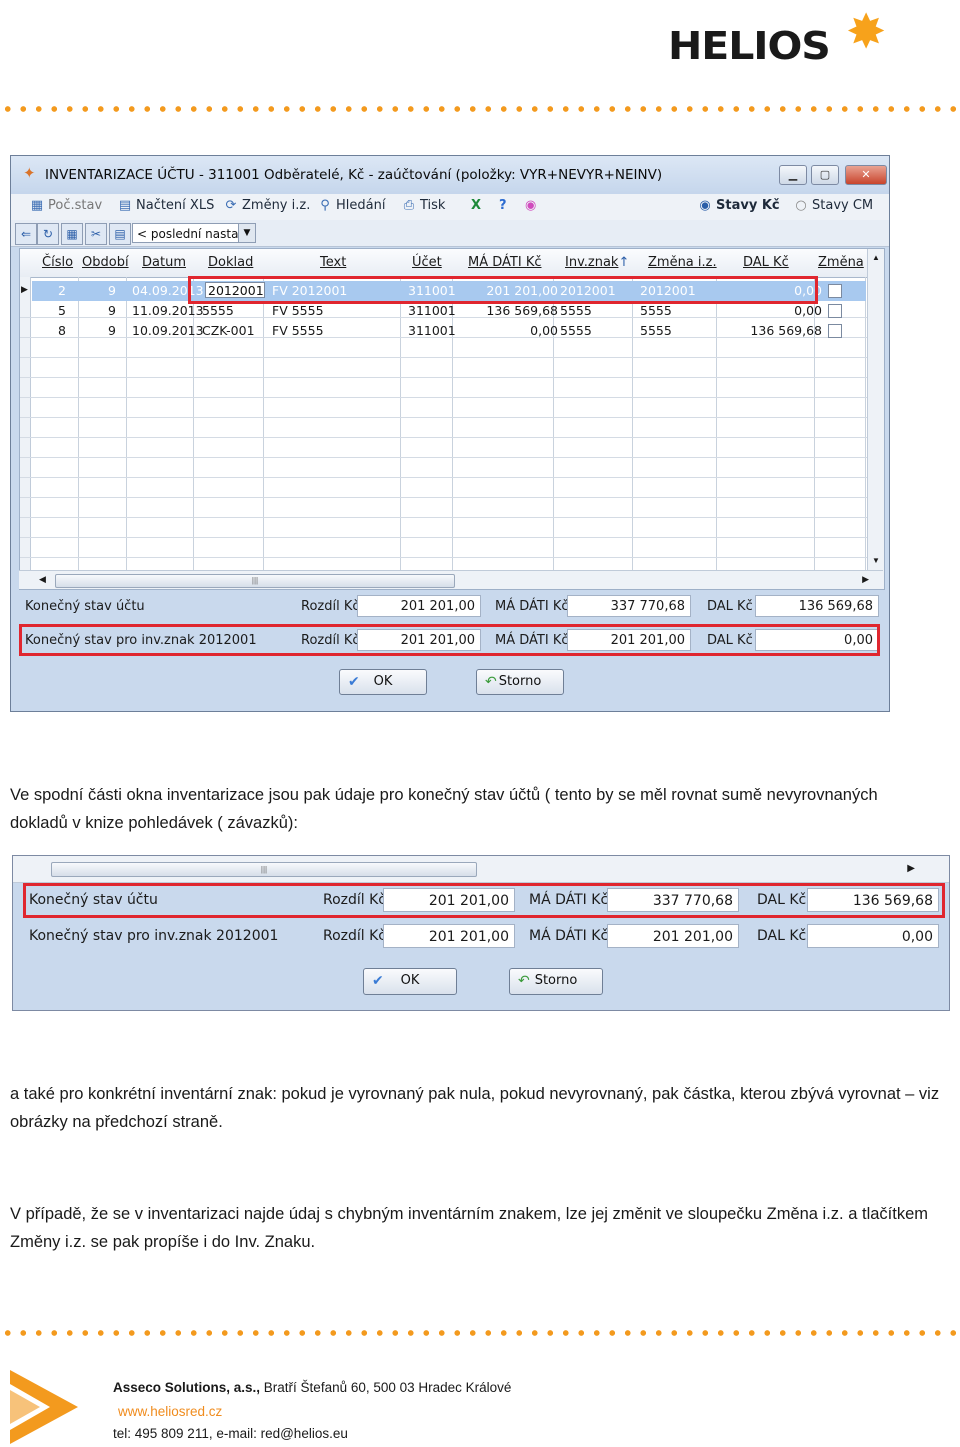 This screenshot has width=960, height=1447. Describe the element at coordinates (37, 205) in the screenshot. I see `doc-icon: ▦` at that location.